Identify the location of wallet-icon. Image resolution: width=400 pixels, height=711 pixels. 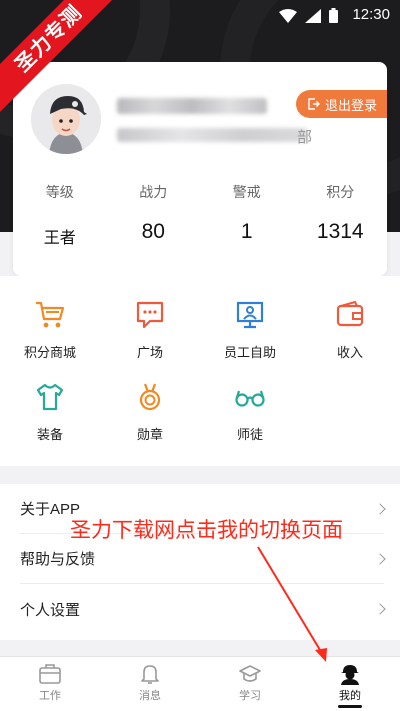
(350, 313).